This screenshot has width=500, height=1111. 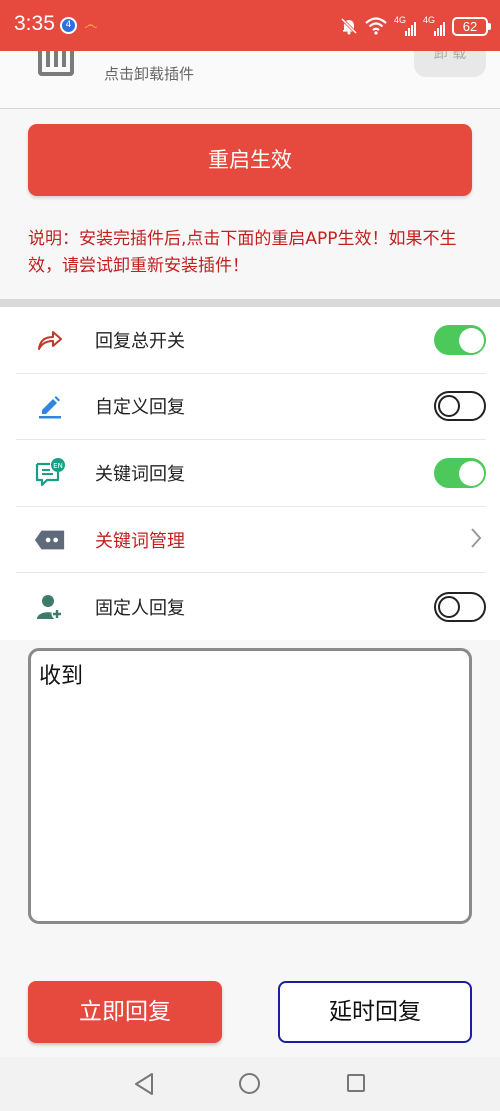 What do you see at coordinates (50, 607) in the screenshot?
I see `person-add-icon` at bounding box center [50, 607].